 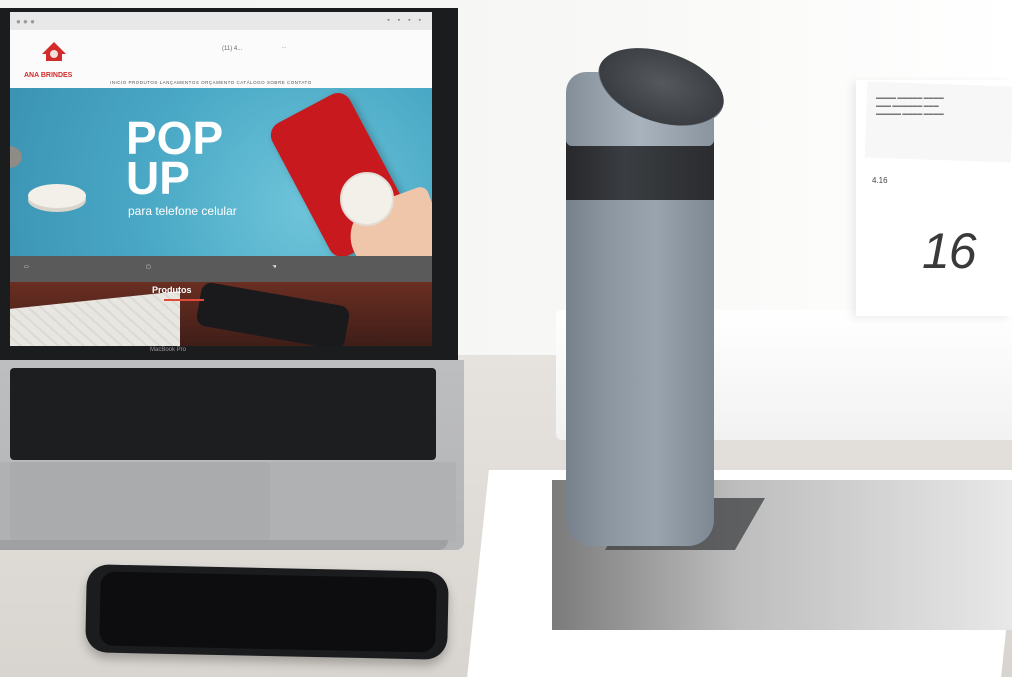 I want to click on feature-truck-icon: ▭, so click(x=26, y=267).